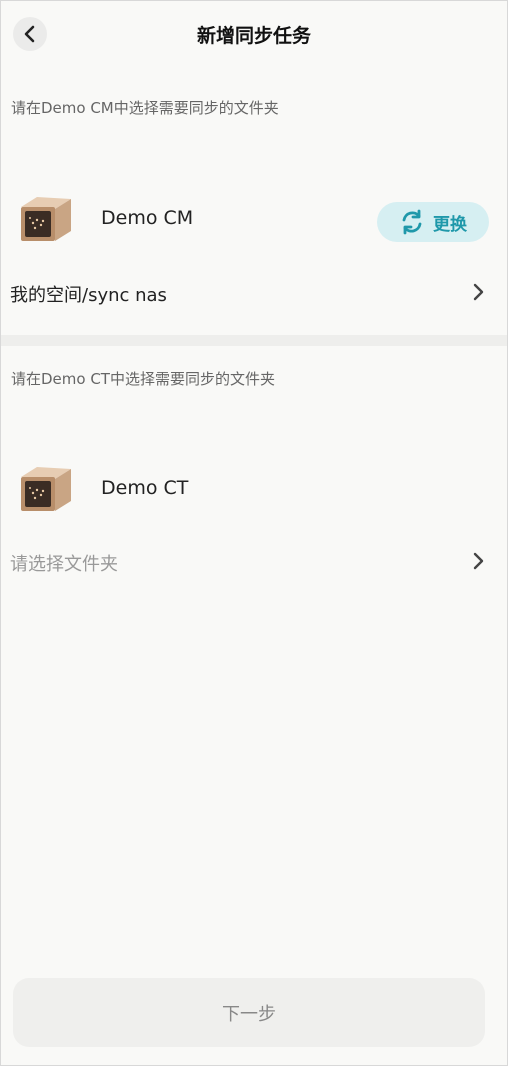 This screenshot has width=508, height=1066. Describe the element at coordinates (450, 224) in the screenshot. I see `change-label: 更换` at that location.